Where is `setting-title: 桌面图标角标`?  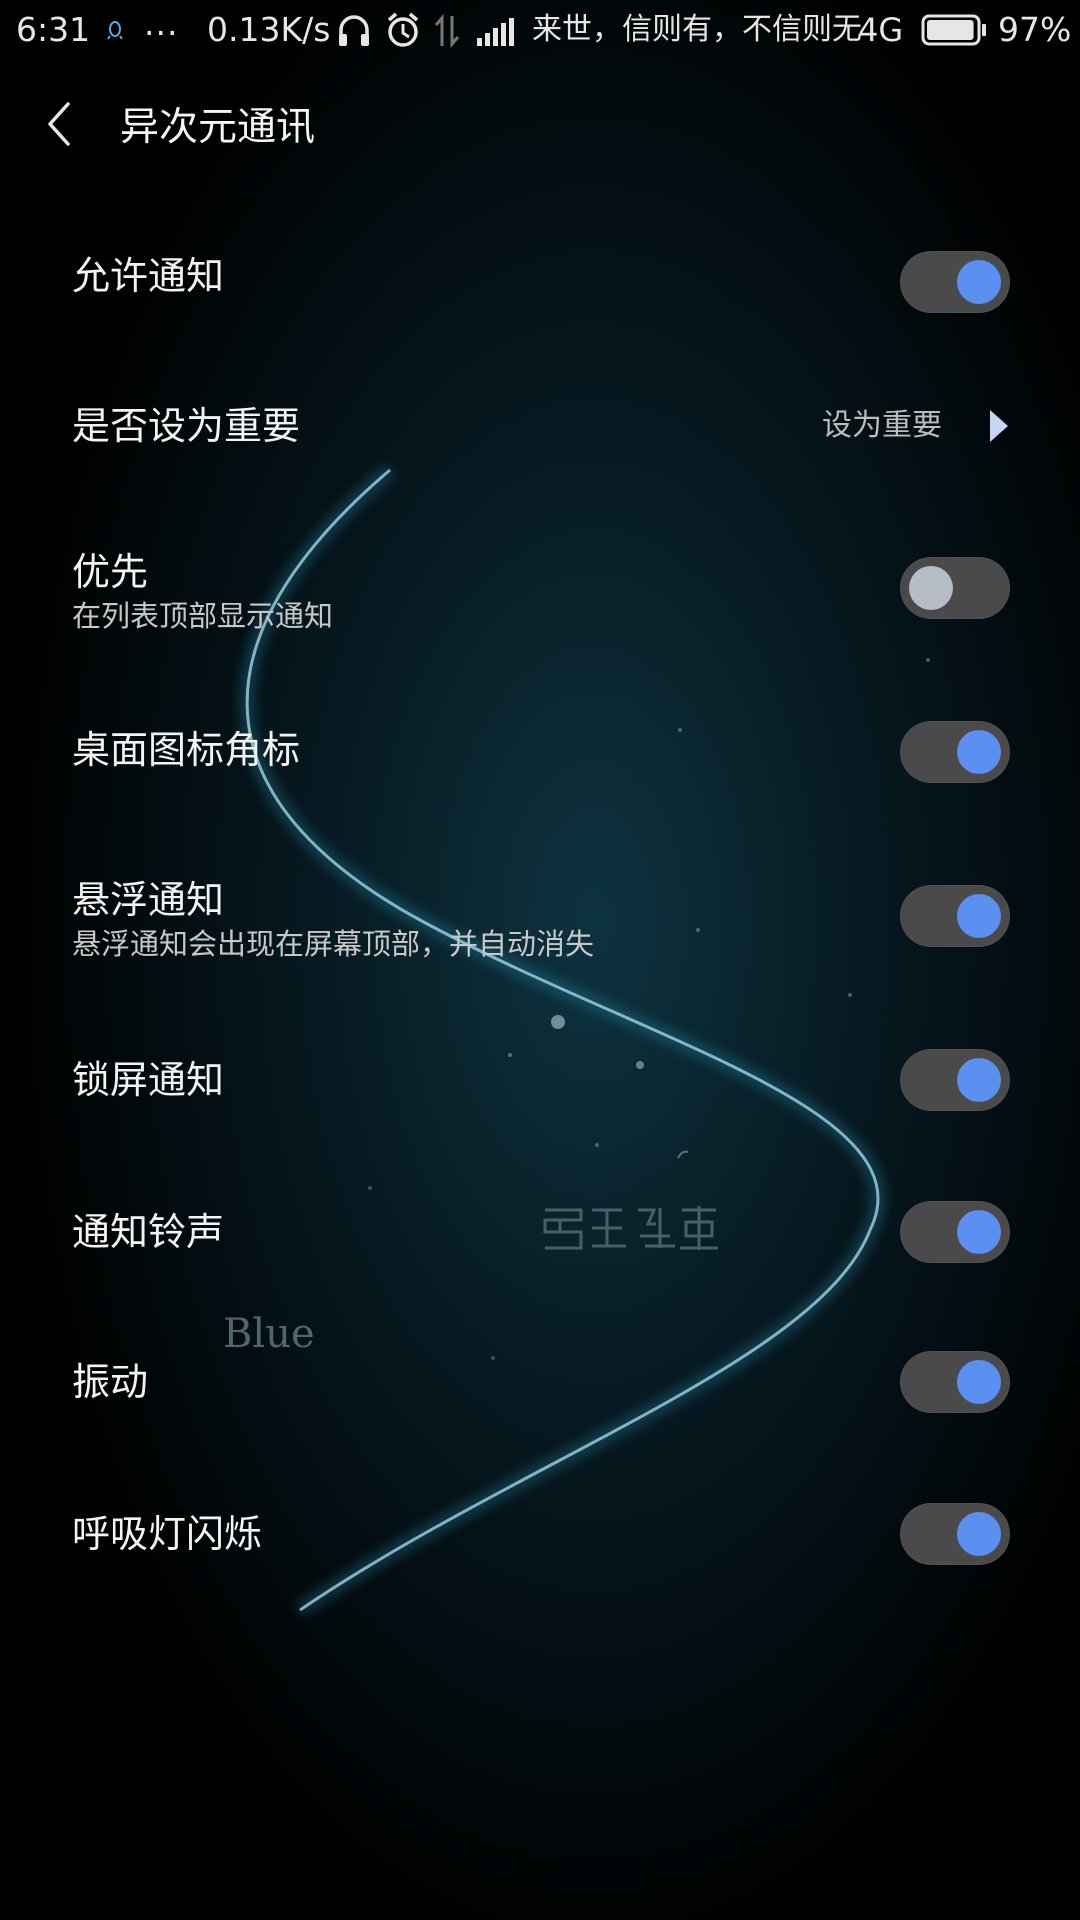 setting-title: 桌面图标角标 is located at coordinates (186, 750).